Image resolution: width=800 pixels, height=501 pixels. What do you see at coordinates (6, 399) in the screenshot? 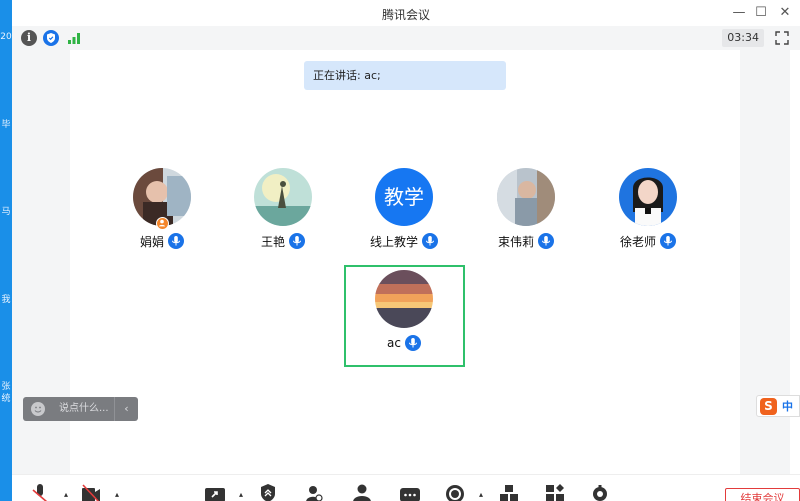
I see `desktop-edge-text: 统` at bounding box center [6, 399].